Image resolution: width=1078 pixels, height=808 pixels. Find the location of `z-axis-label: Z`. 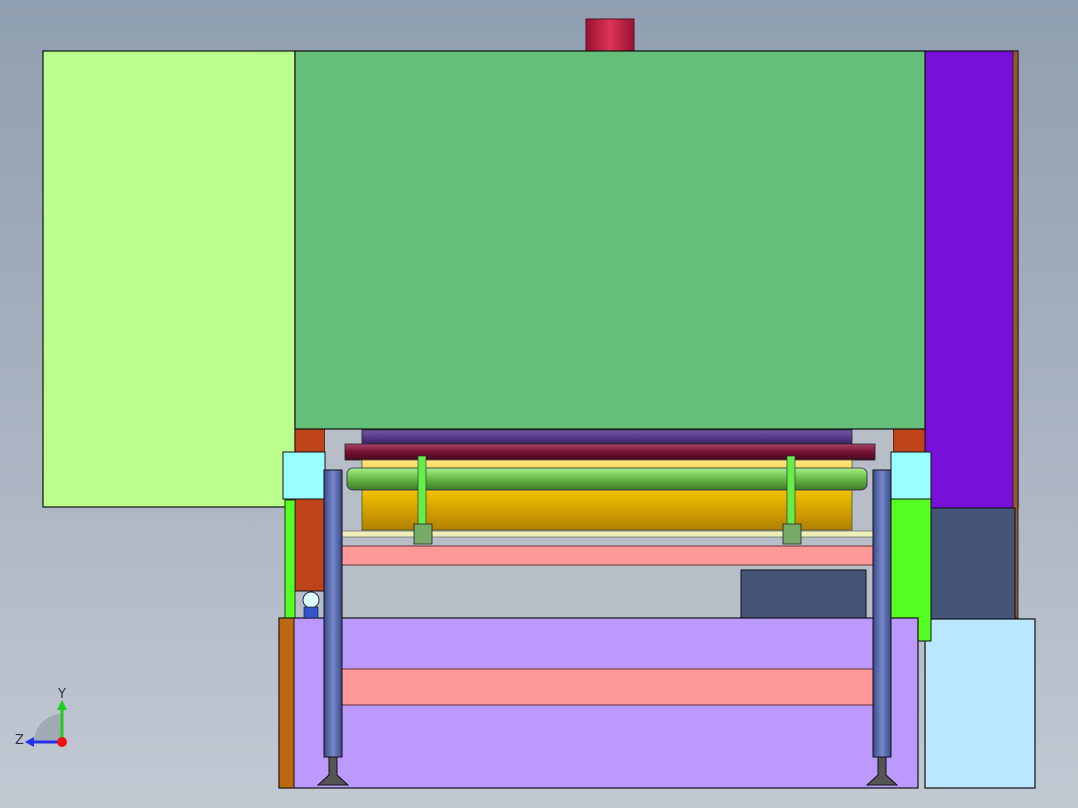

z-axis-label: Z is located at coordinates (19, 740).